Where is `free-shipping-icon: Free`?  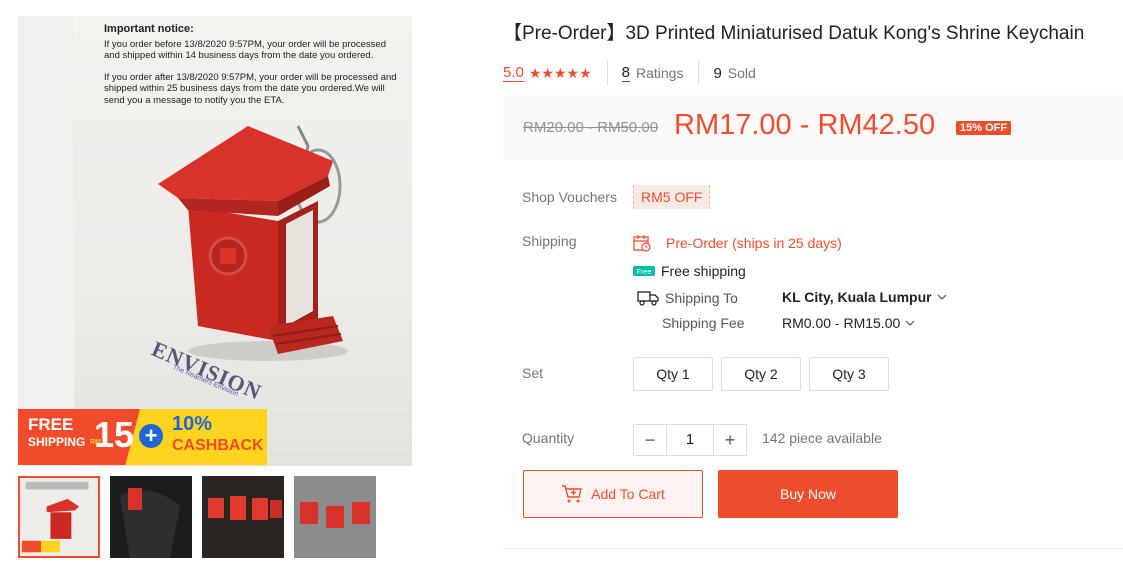 free-shipping-icon: Free is located at coordinates (644, 271).